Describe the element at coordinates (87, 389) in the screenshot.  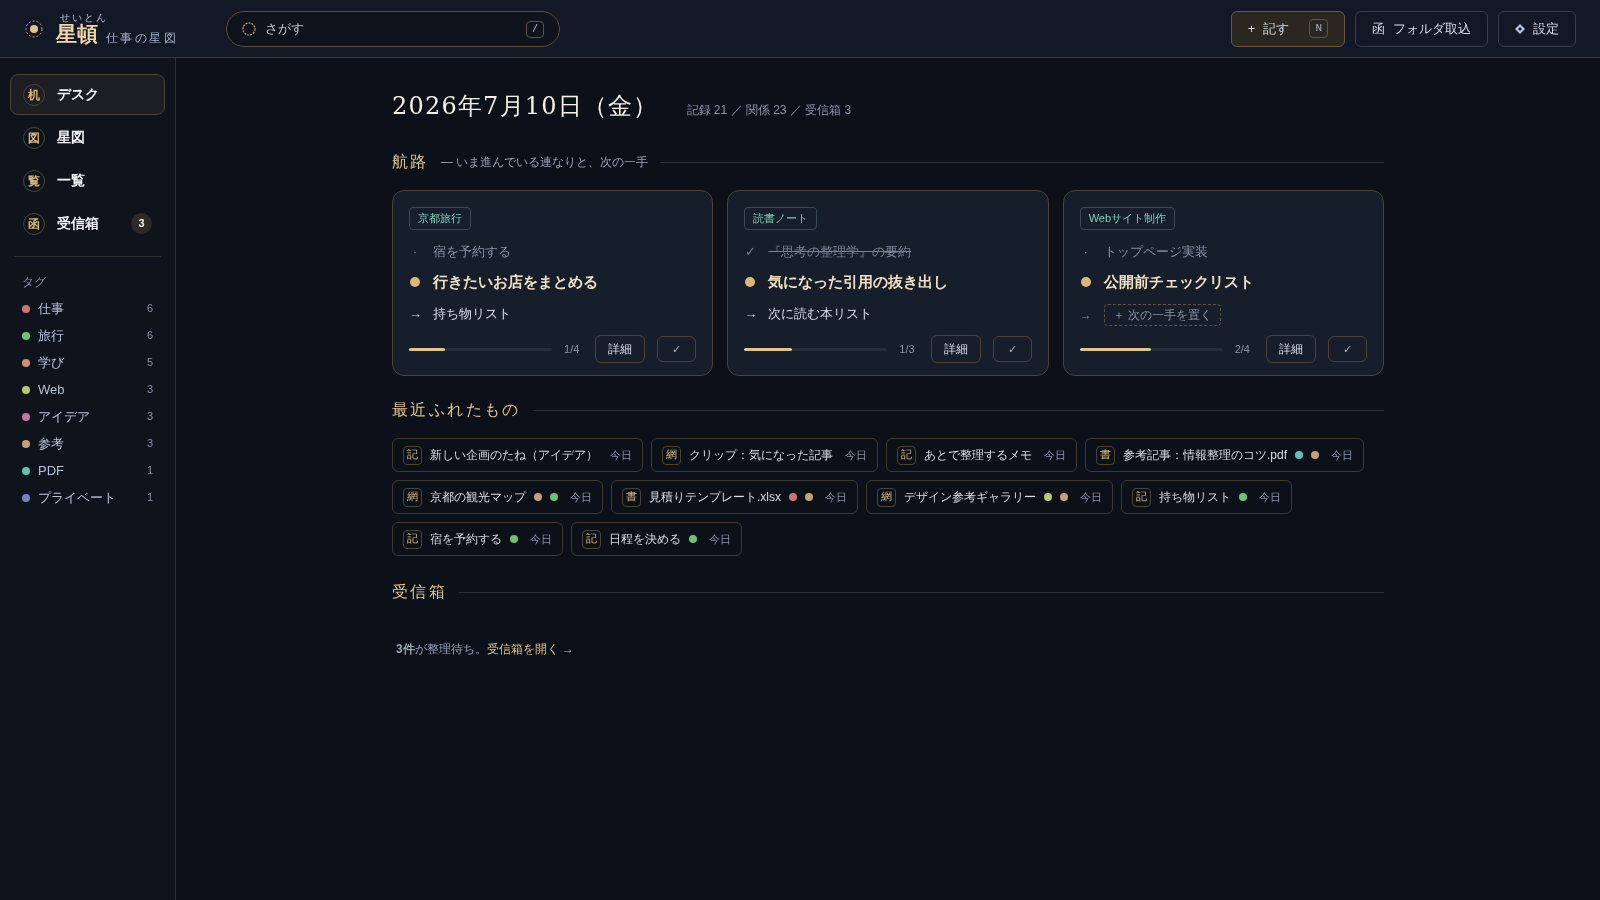
I see `tag-item: Web 3` at that location.